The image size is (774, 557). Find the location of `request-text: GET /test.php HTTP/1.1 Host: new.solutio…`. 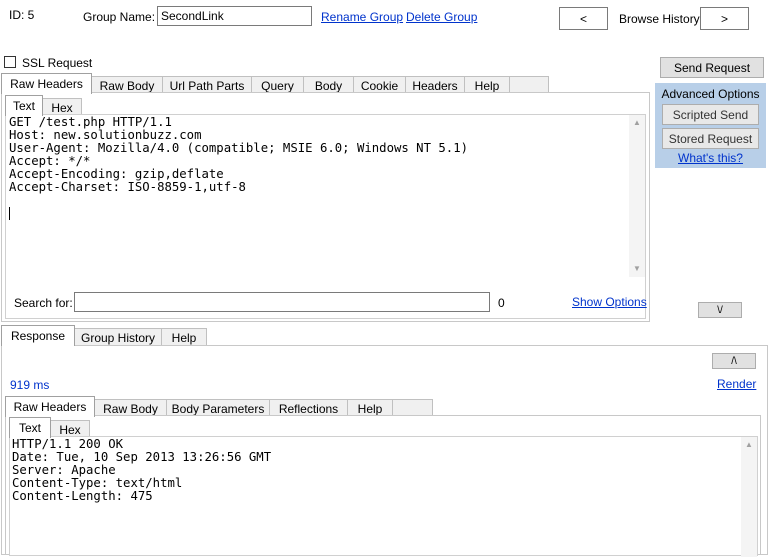

request-text: GET /test.php HTTP/1.1 Host: new.solutio… is located at coordinates (239, 154).